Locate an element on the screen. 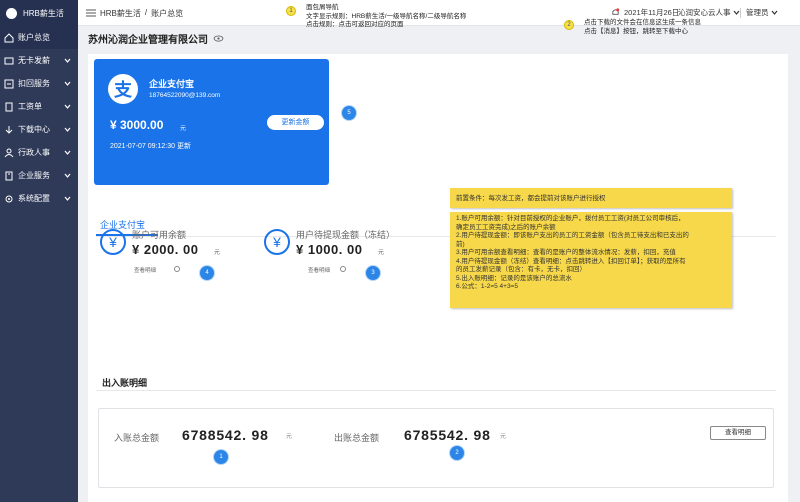  pending-withdrawal-unit: 元 is located at coordinates (381, 253).